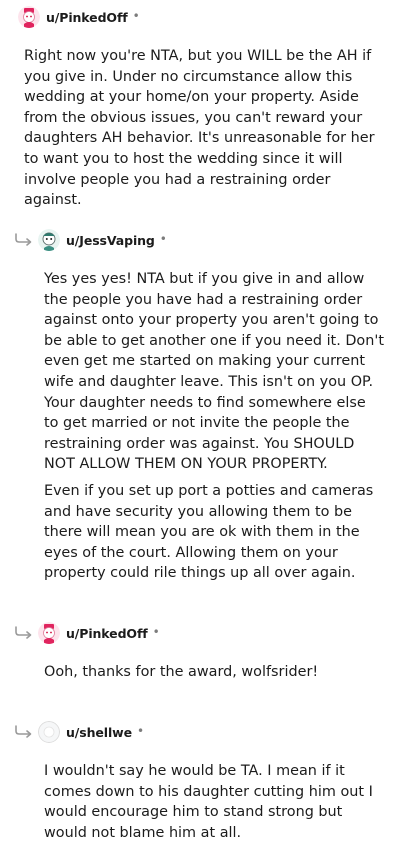 Image resolution: width=400 pixels, height=868 pixels. Describe the element at coordinates (181, 672) in the screenshot. I see `comment-paragraph: Ooh, thanks for the award, wolfsrider!` at that location.